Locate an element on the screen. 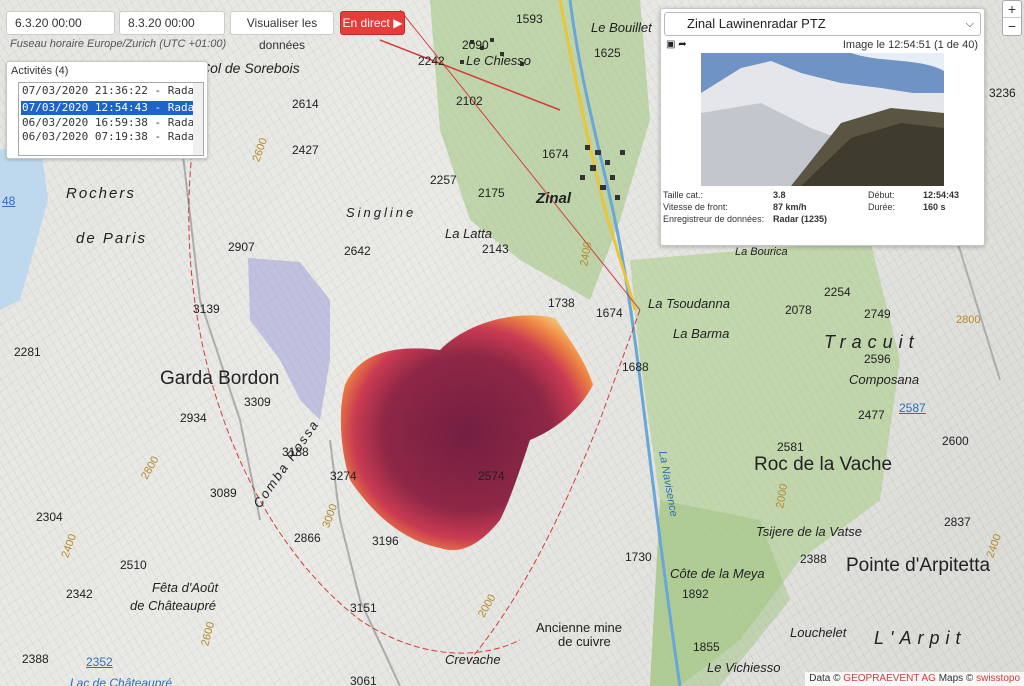 This screenshot has height=686, width=1024. spot-height: 2510 is located at coordinates (133, 565).